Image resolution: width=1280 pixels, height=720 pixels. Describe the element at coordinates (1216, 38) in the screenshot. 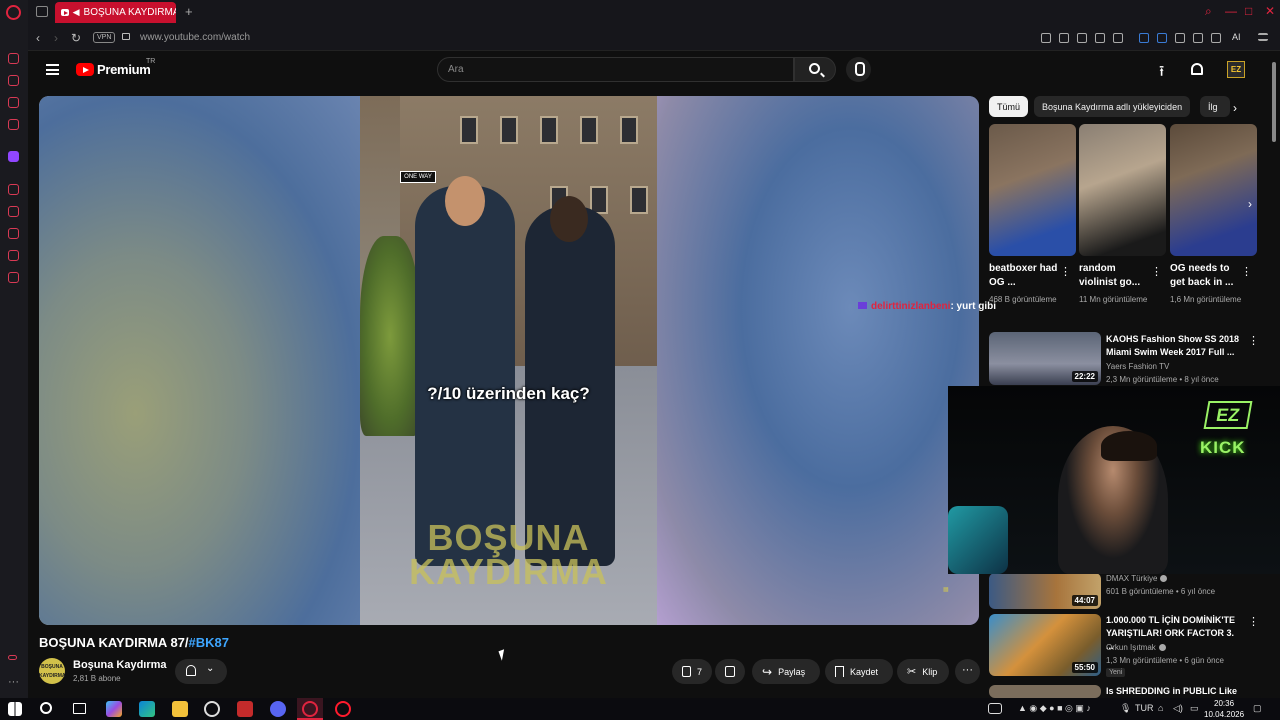

I see `download-icon` at that location.